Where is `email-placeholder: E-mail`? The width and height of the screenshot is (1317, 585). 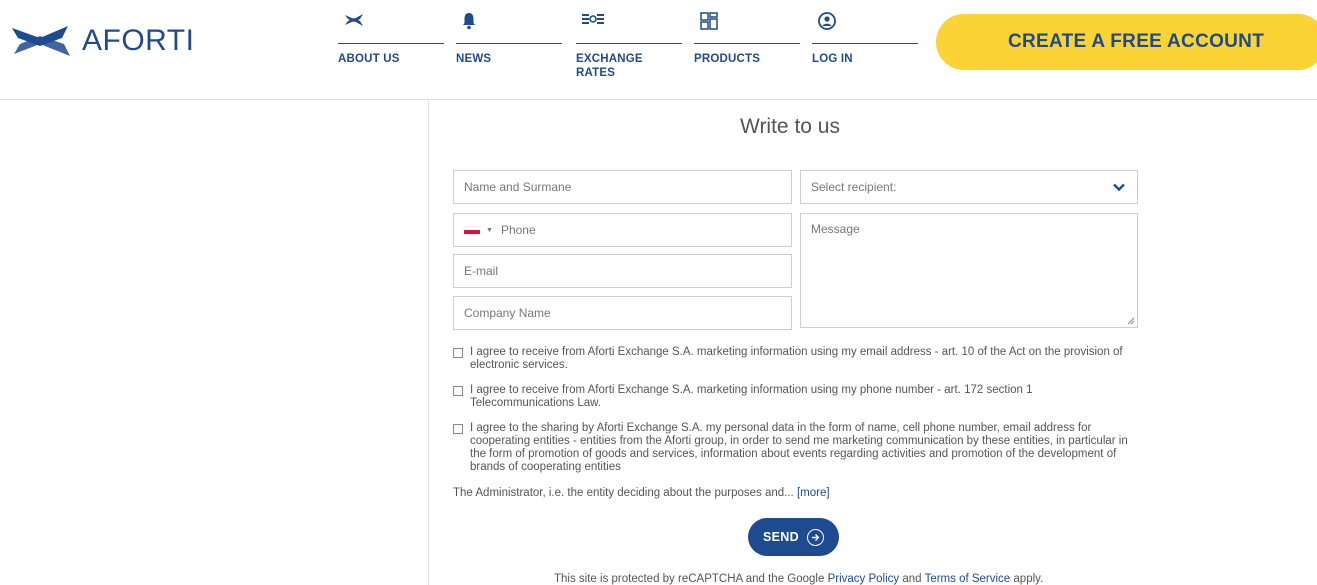
email-placeholder: E-mail is located at coordinates (481, 271).